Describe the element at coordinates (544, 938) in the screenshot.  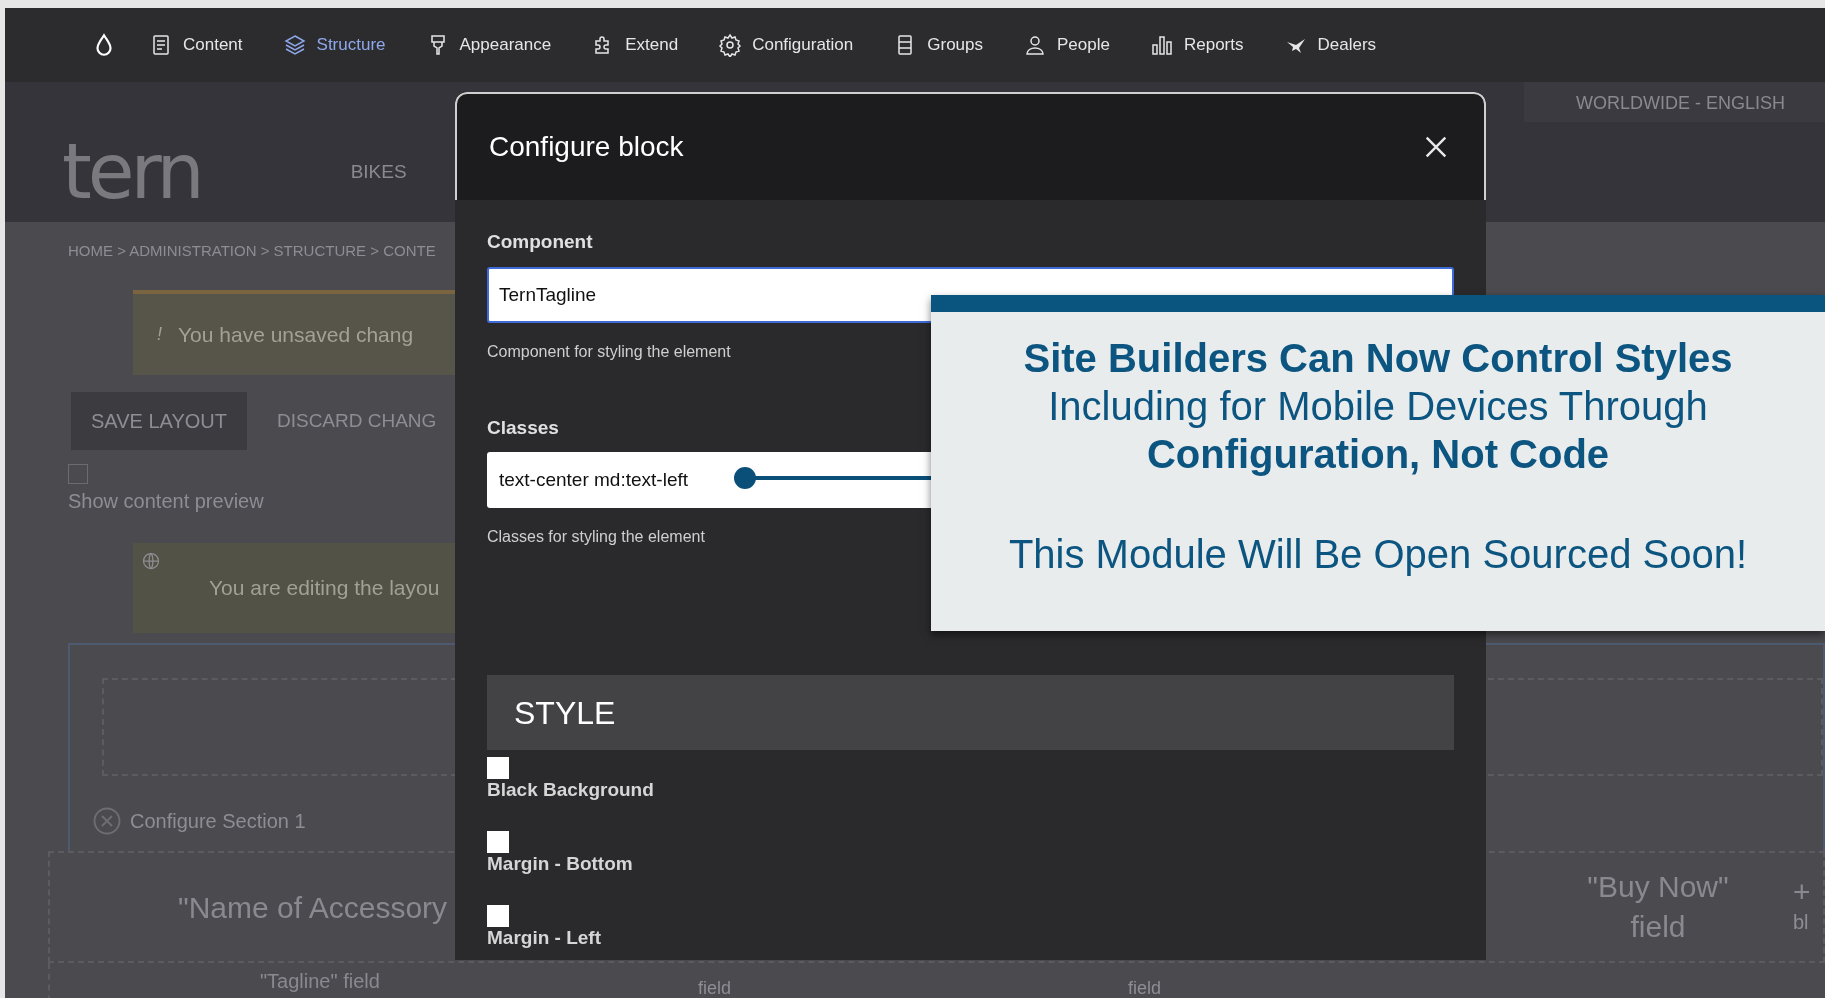
I see `checkbox-label: Margin - Left` at that location.